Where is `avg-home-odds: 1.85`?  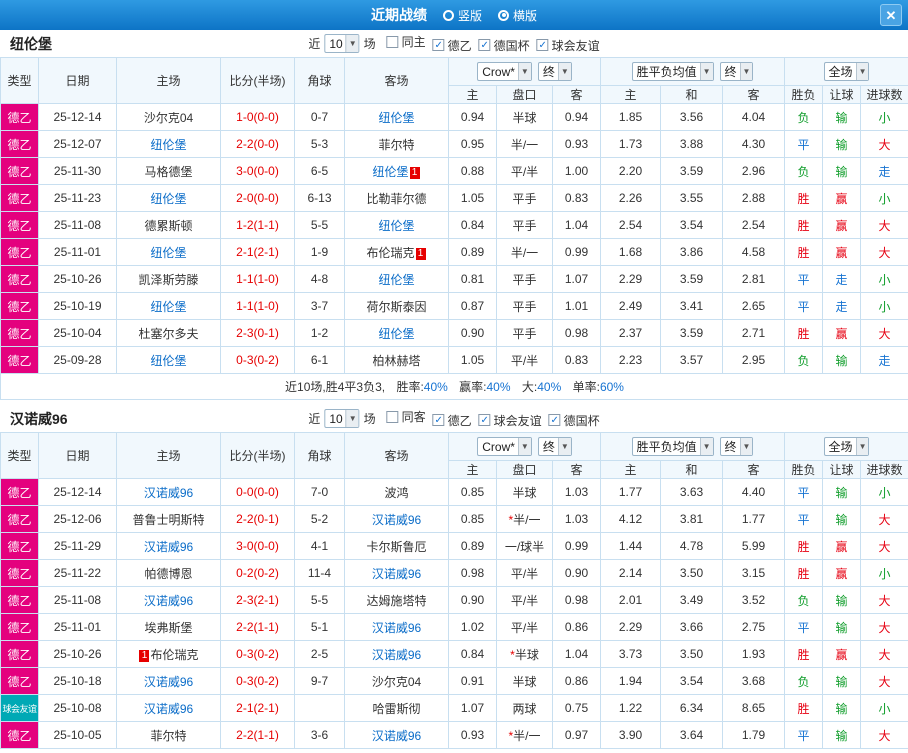 avg-home-odds: 1.85 is located at coordinates (630, 117).